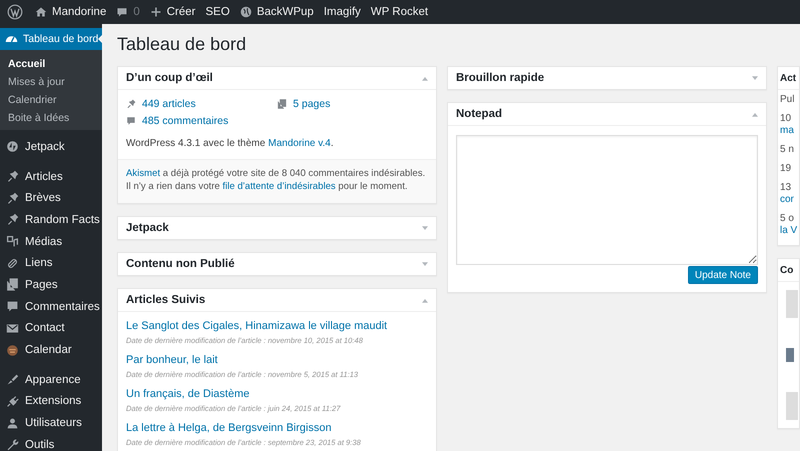 This screenshot has height=451, width=800. What do you see at coordinates (38, 263) in the screenshot?
I see `menu-item: Liens` at bounding box center [38, 263].